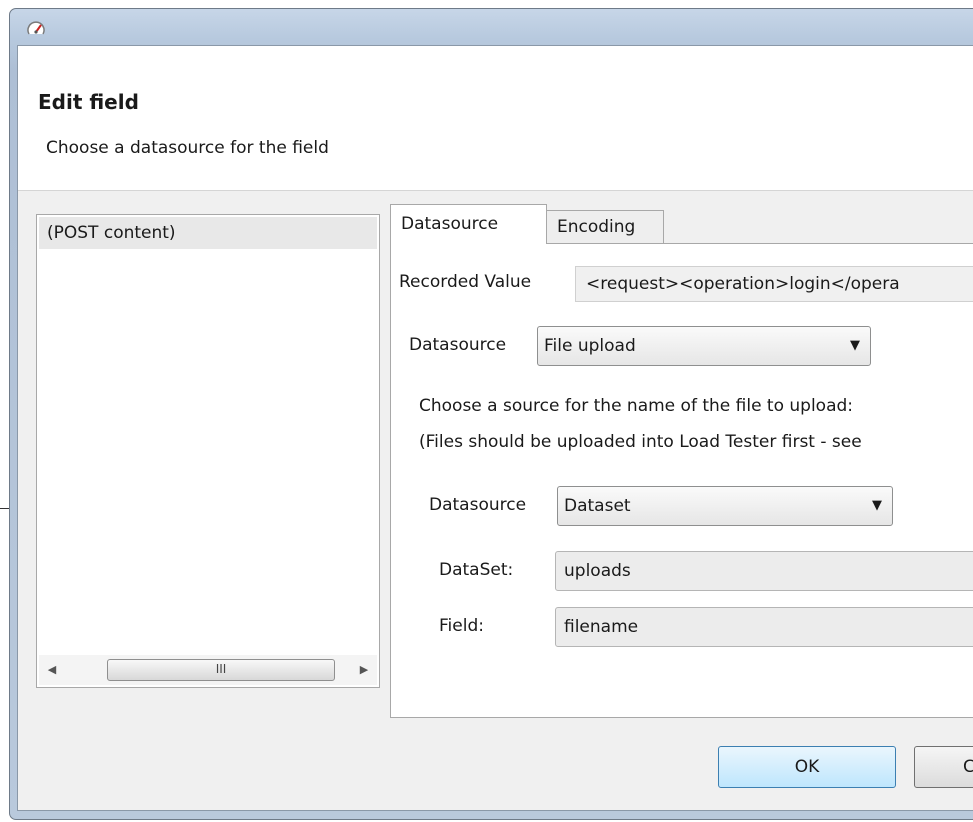 The width and height of the screenshot is (973, 822). Describe the element at coordinates (461, 626) in the screenshot. I see `field-label: Field:` at that location.